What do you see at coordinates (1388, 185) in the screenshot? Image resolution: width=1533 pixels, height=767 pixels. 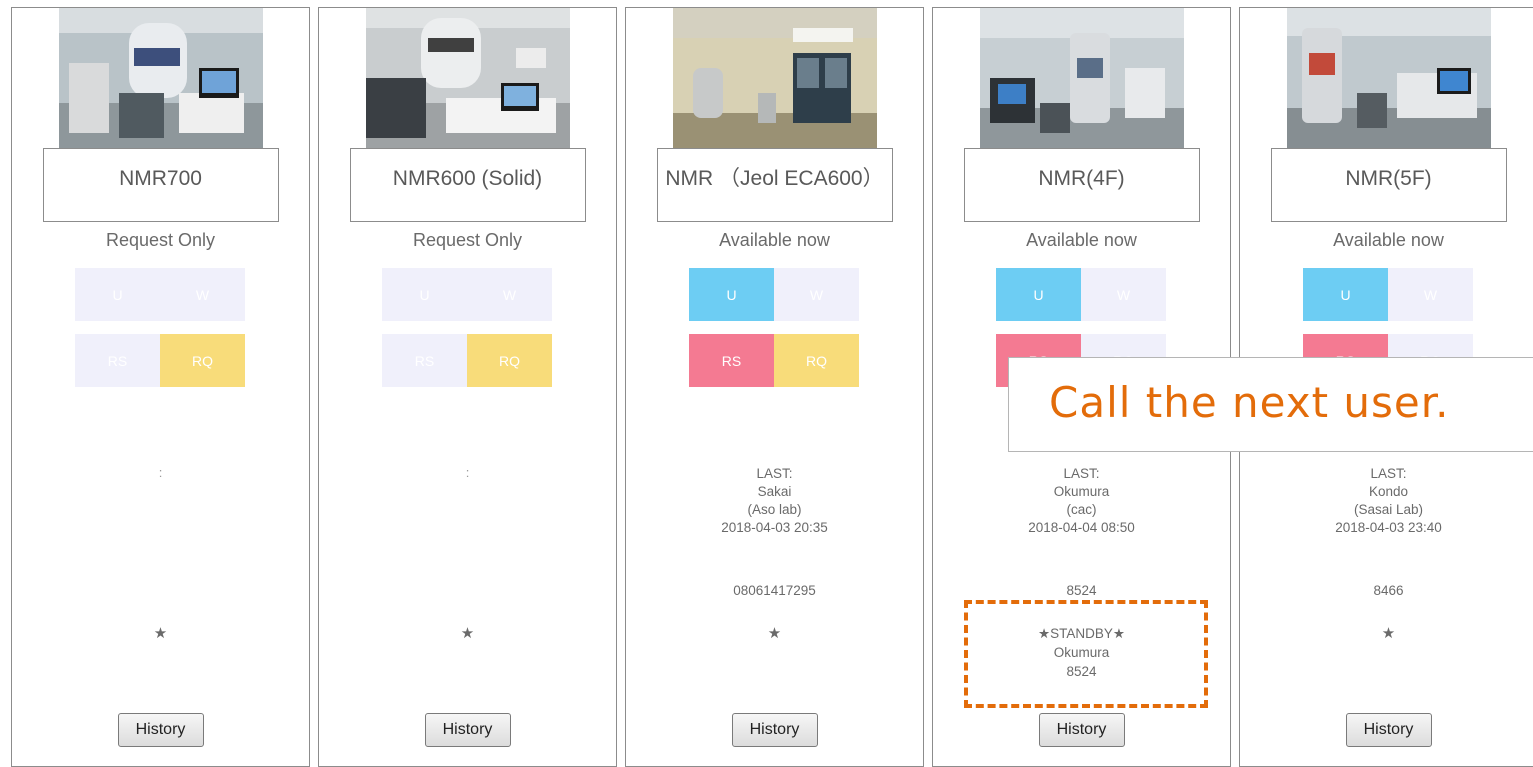 I see `instrument-name: NMR(5F)` at bounding box center [1388, 185].